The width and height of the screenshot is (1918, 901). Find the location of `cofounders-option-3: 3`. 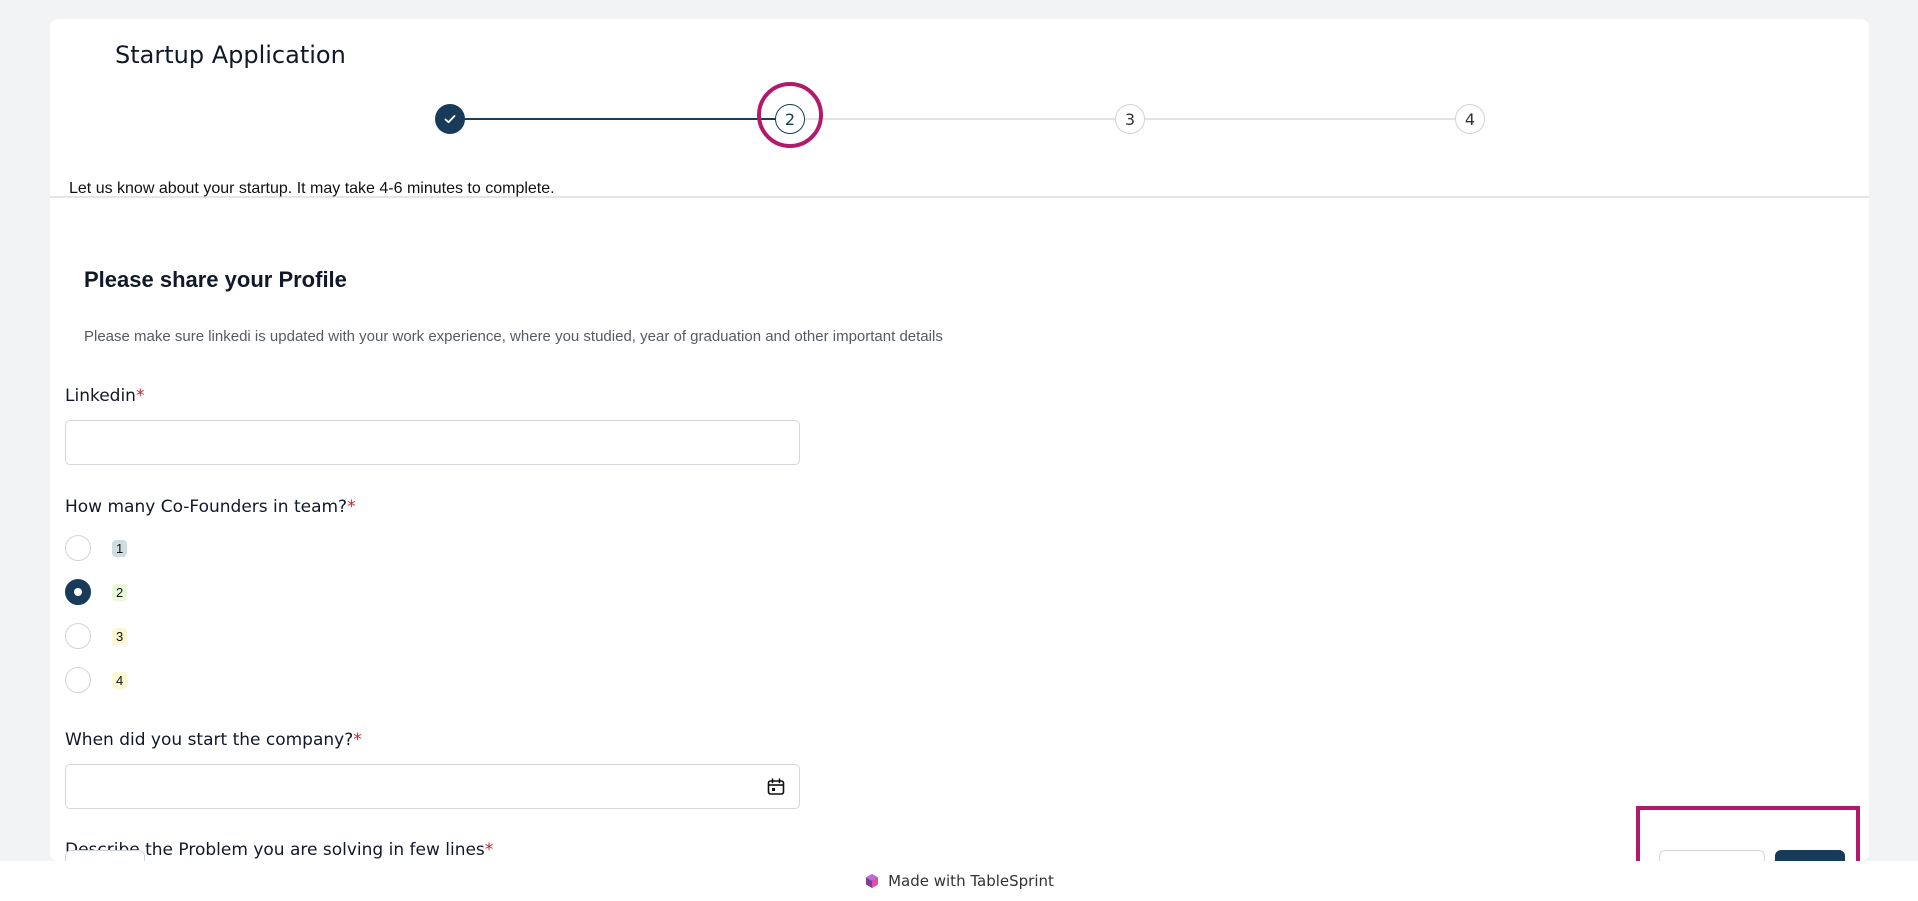

cofounders-option-3: 3 is located at coordinates (96, 636).